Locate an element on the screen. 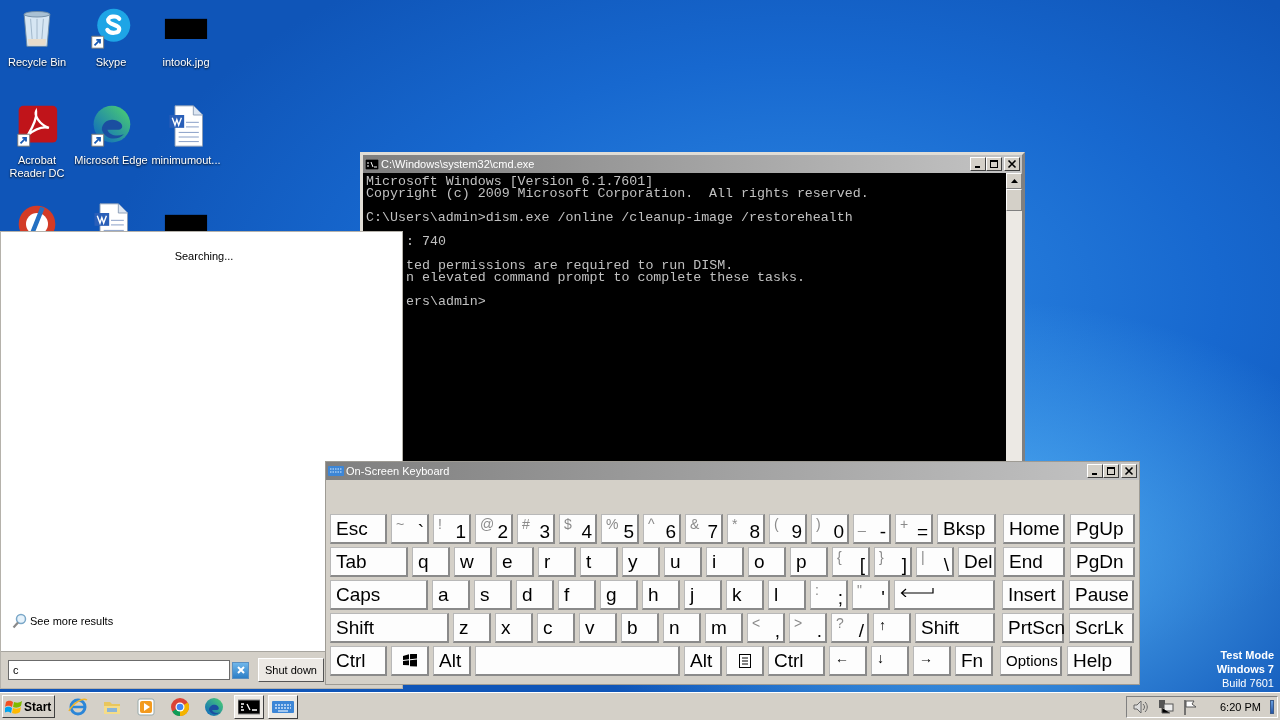 The image size is (1280, 720). search-field: c is located at coordinates (119, 670).